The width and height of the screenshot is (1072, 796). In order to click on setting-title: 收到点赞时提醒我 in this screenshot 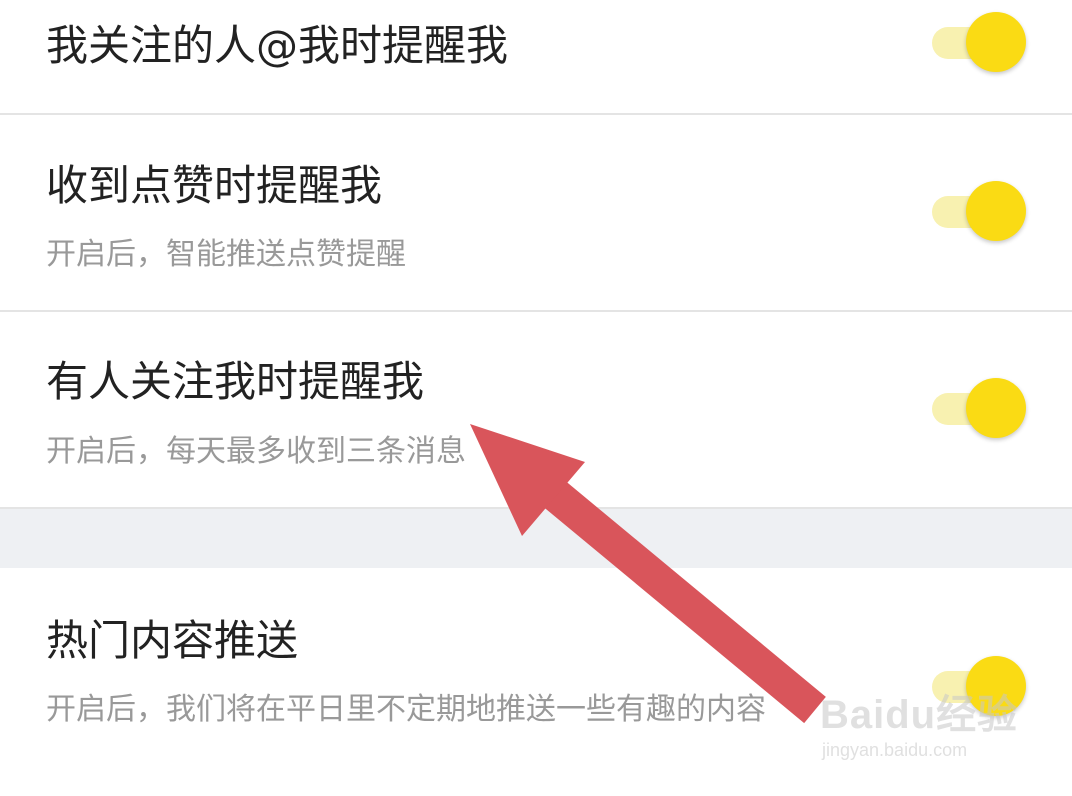, I will do `click(214, 185)`.